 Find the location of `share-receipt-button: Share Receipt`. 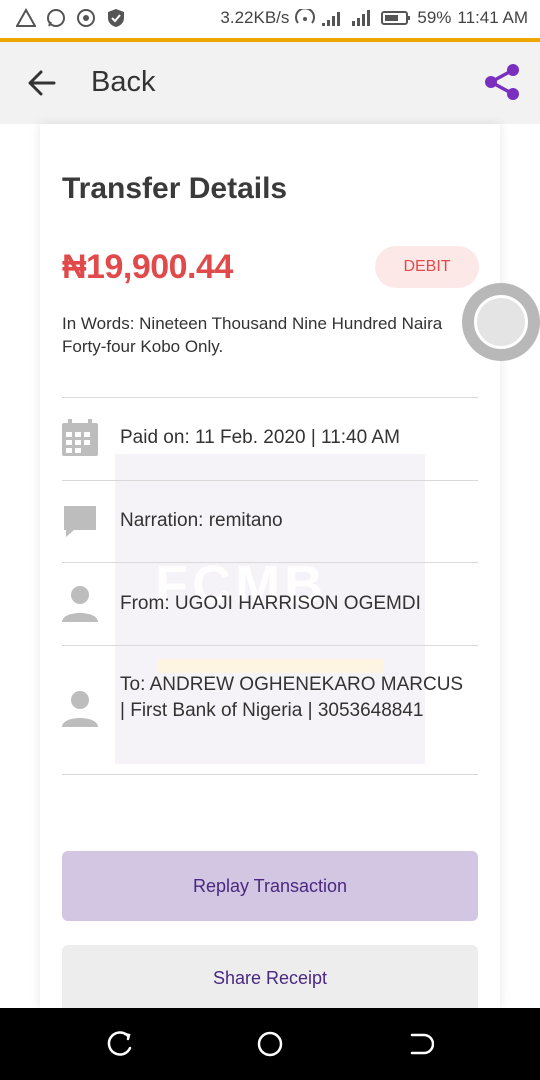

share-receipt-button: Share Receipt is located at coordinates (270, 978).